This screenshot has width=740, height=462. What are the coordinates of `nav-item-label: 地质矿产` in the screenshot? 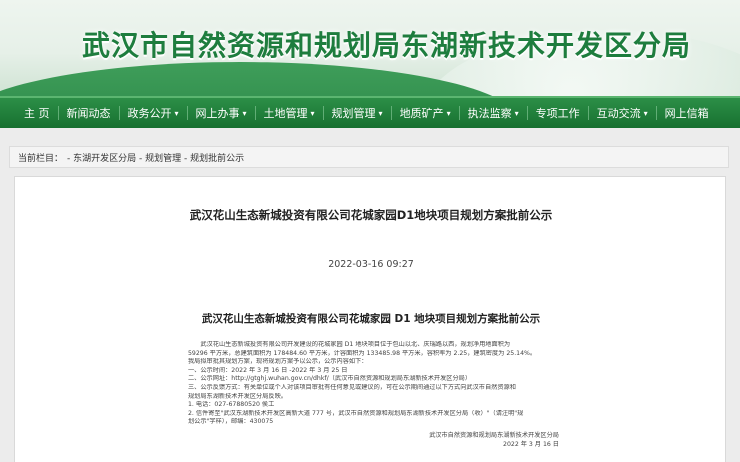 It's located at (421, 113).